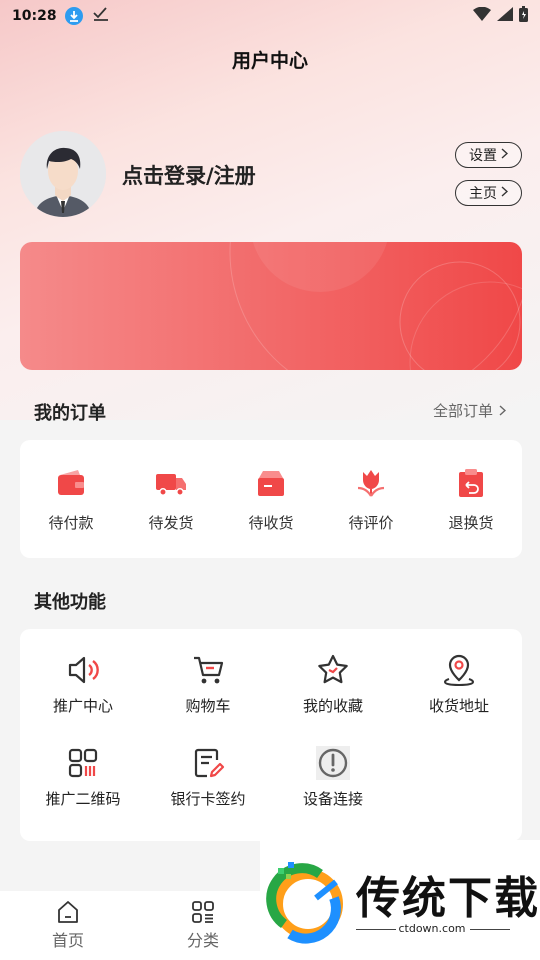 This screenshot has width=540, height=960. Describe the element at coordinates (505, 16) in the screenshot. I see `signal-icon` at that location.